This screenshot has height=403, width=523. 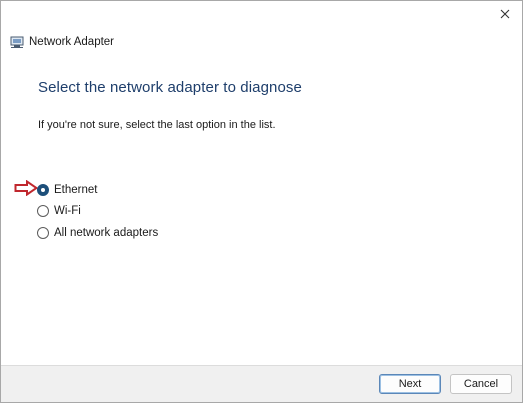 What do you see at coordinates (43, 232) in the screenshot?
I see `radio-all-adapters` at bounding box center [43, 232].